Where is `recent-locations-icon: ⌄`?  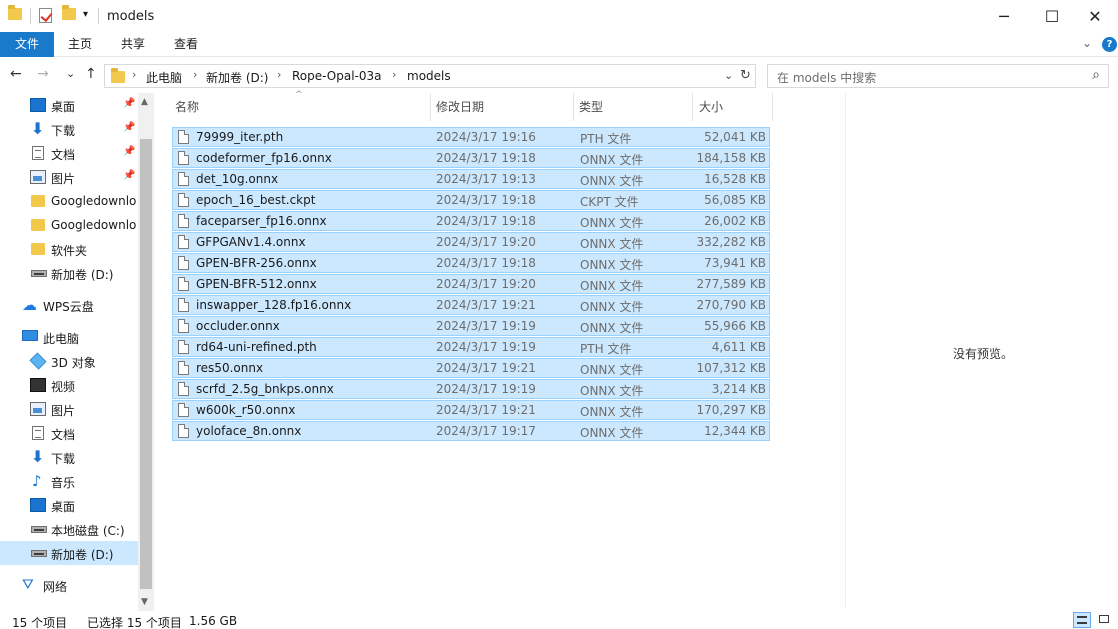 recent-locations-icon: ⌄ is located at coordinates (70, 73).